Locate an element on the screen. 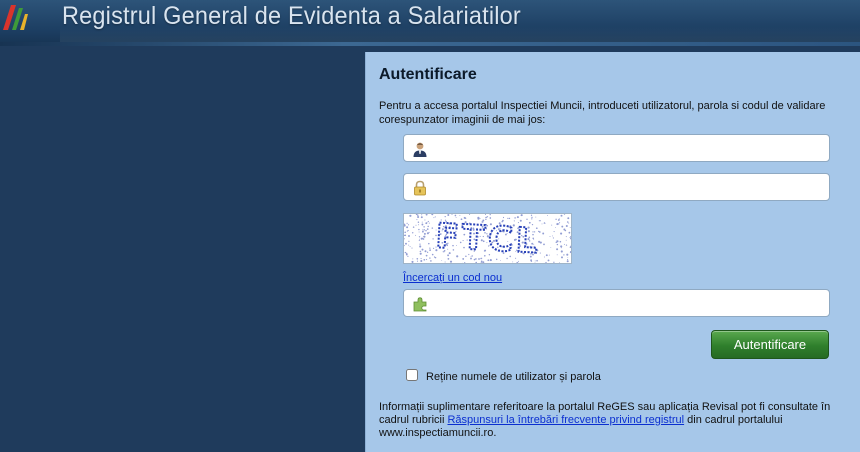 The width and height of the screenshot is (860, 452). login-title: Autentificare is located at coordinates (428, 74).